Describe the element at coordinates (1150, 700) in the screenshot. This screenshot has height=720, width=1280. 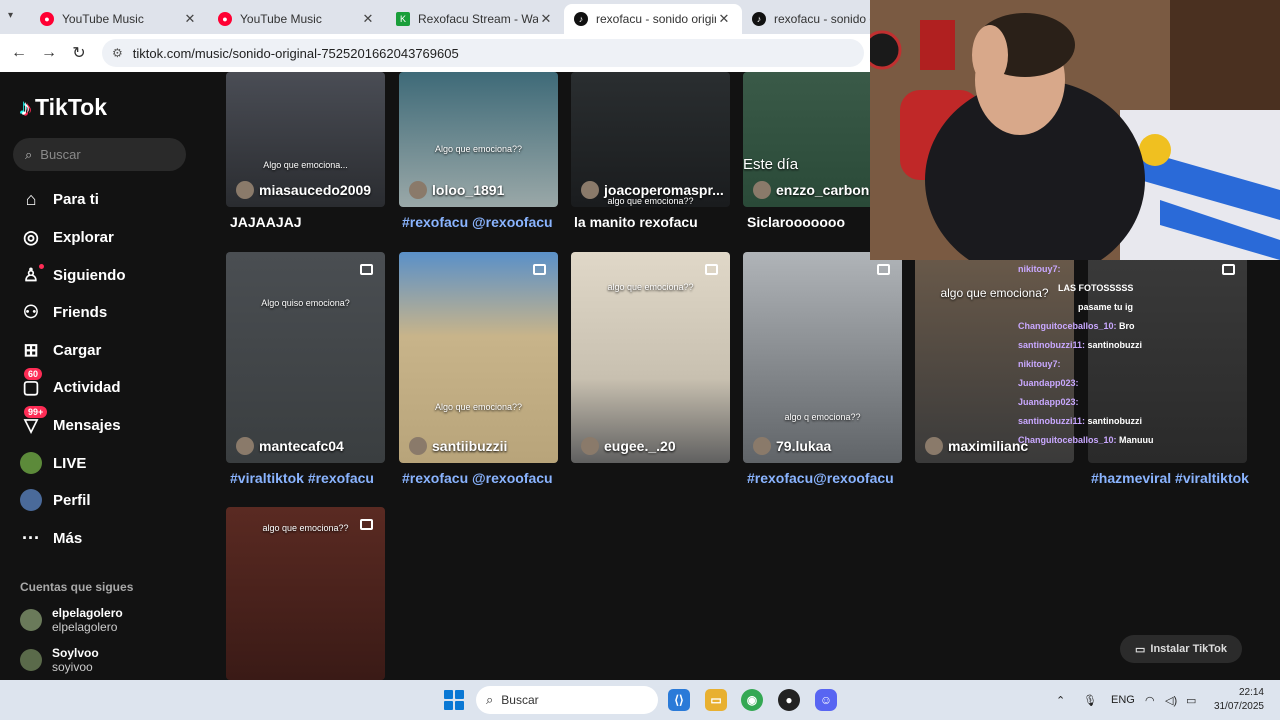
I see `wifi-icon: ◠` at that location.